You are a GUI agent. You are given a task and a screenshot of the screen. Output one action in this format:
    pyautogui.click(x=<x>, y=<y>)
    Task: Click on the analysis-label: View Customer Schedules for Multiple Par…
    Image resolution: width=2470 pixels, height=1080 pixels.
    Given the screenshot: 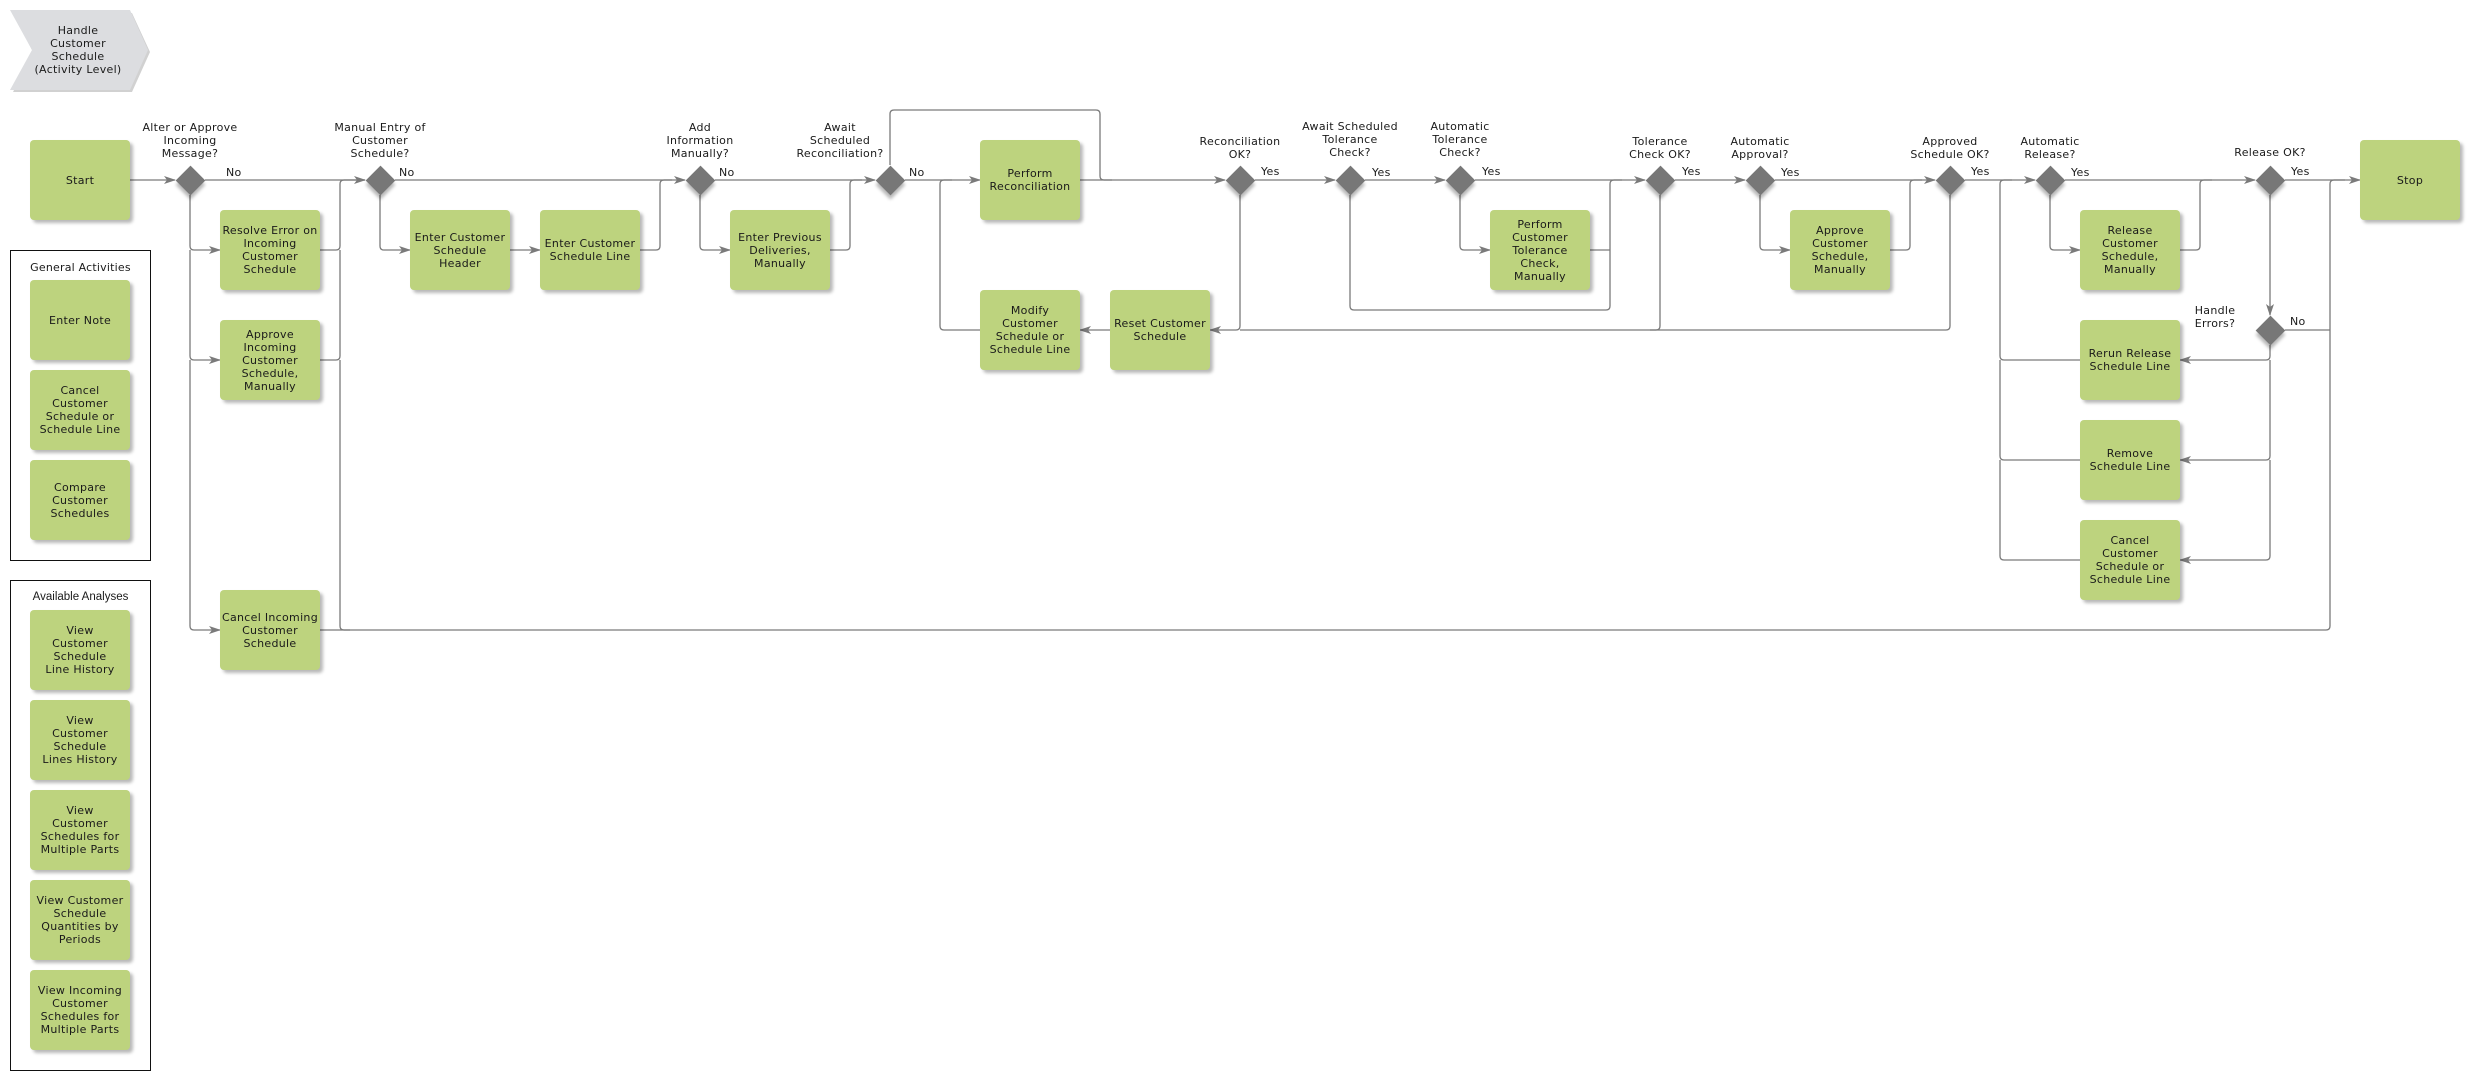 What is the action you would take?
    pyautogui.click(x=80, y=830)
    